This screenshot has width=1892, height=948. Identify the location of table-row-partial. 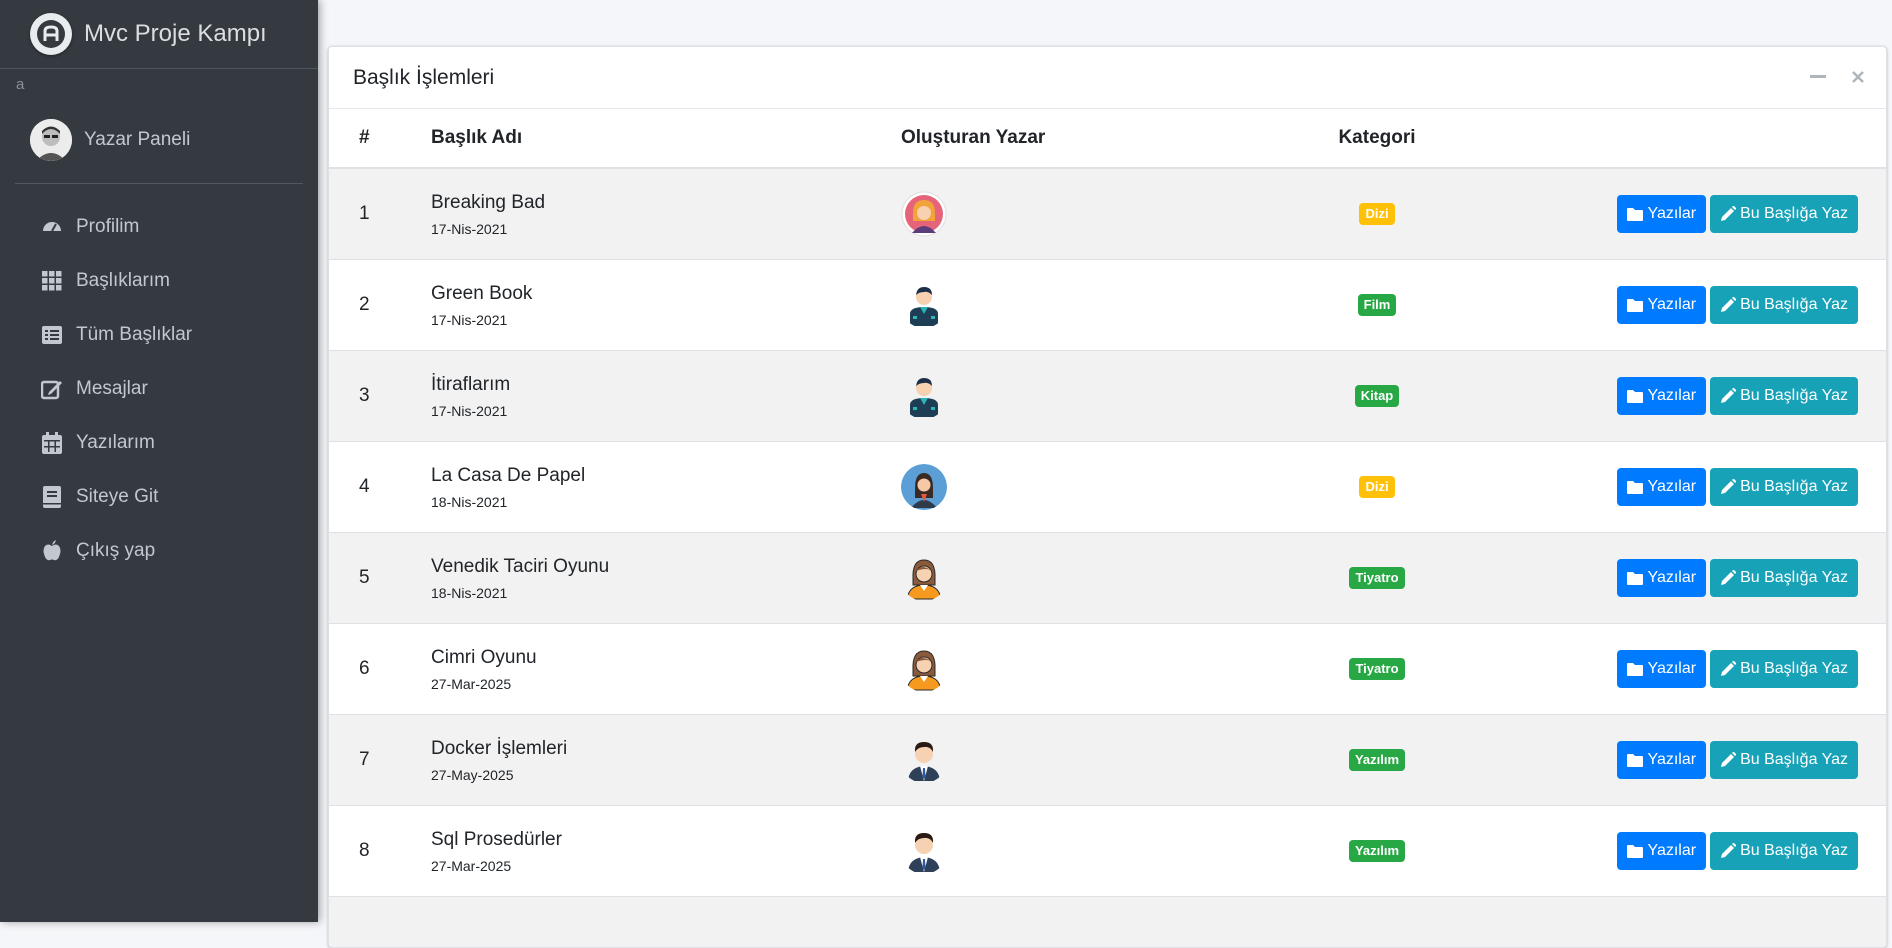
(1107, 922).